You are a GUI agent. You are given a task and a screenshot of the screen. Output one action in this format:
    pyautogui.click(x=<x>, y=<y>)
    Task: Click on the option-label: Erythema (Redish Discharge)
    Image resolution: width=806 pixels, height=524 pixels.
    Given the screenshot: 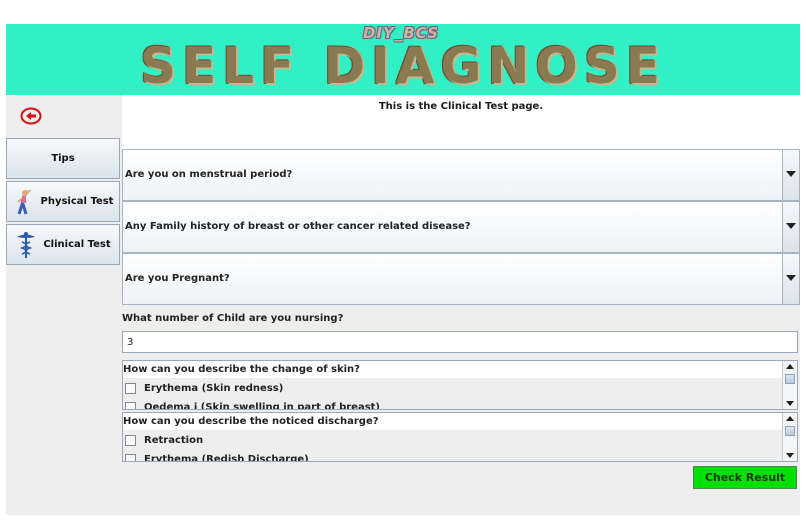 What is the action you would take?
    pyautogui.click(x=226, y=458)
    